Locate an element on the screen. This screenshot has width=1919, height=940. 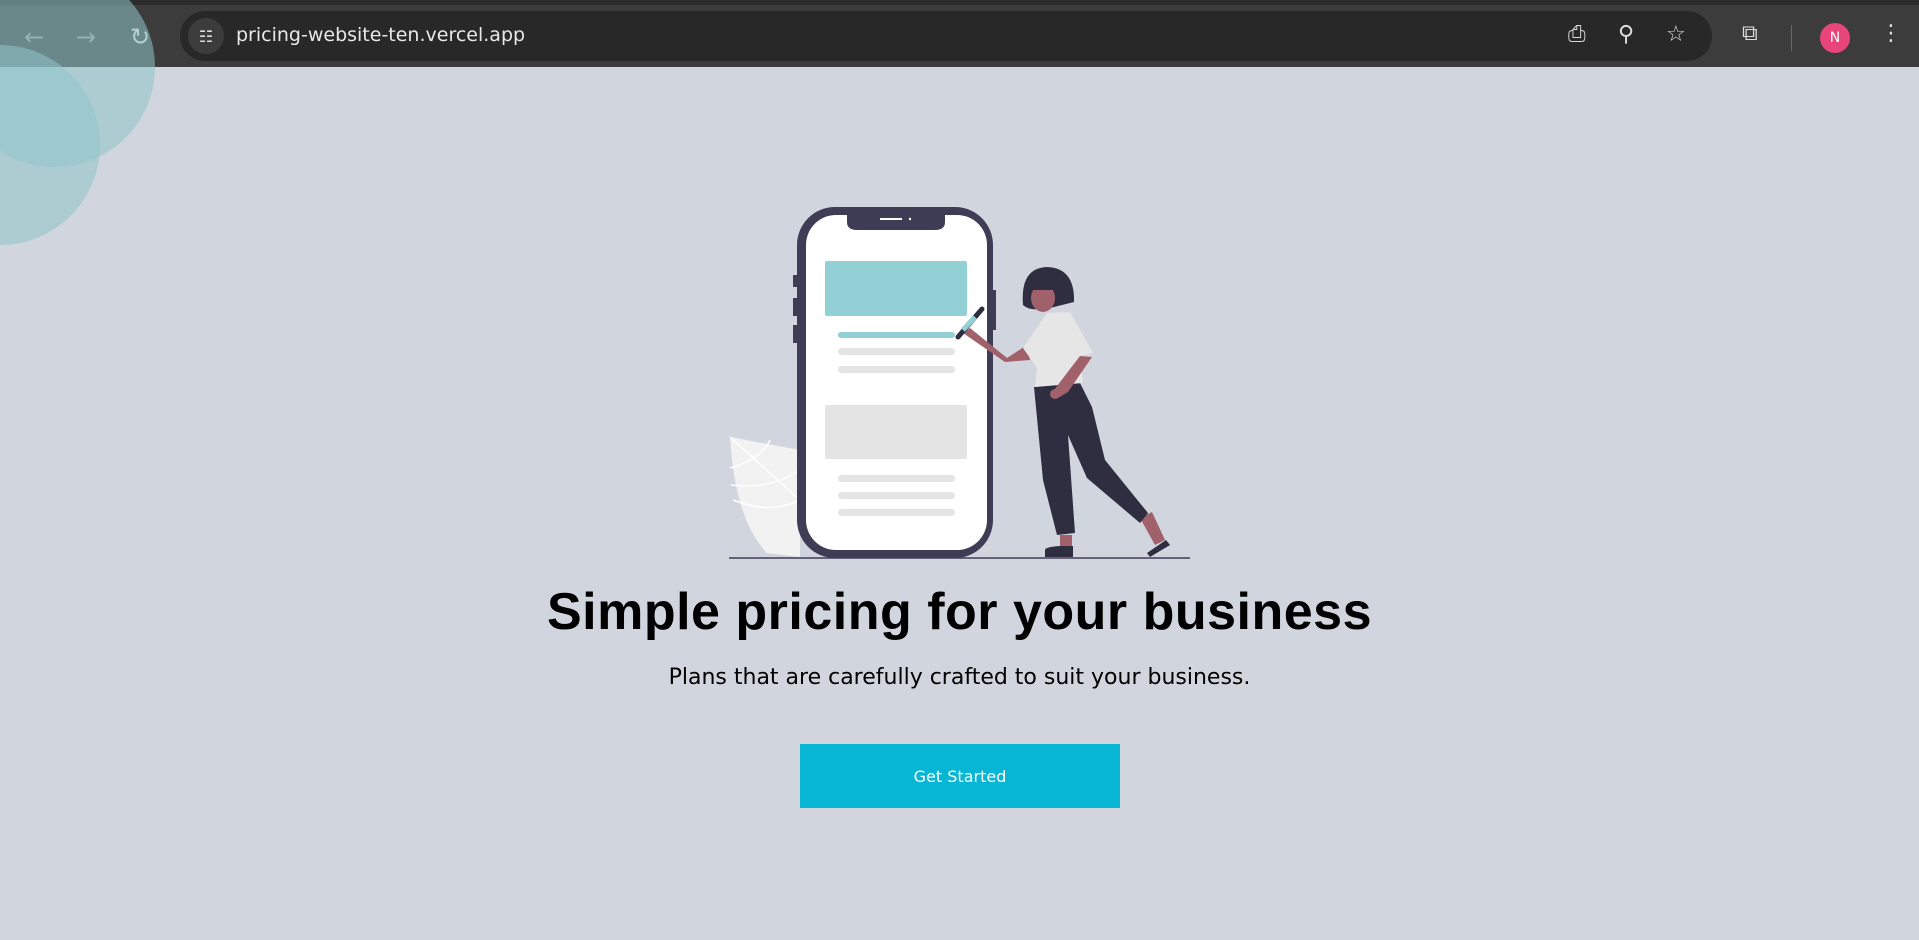
decorative-circles is located at coordinates (77, 122).